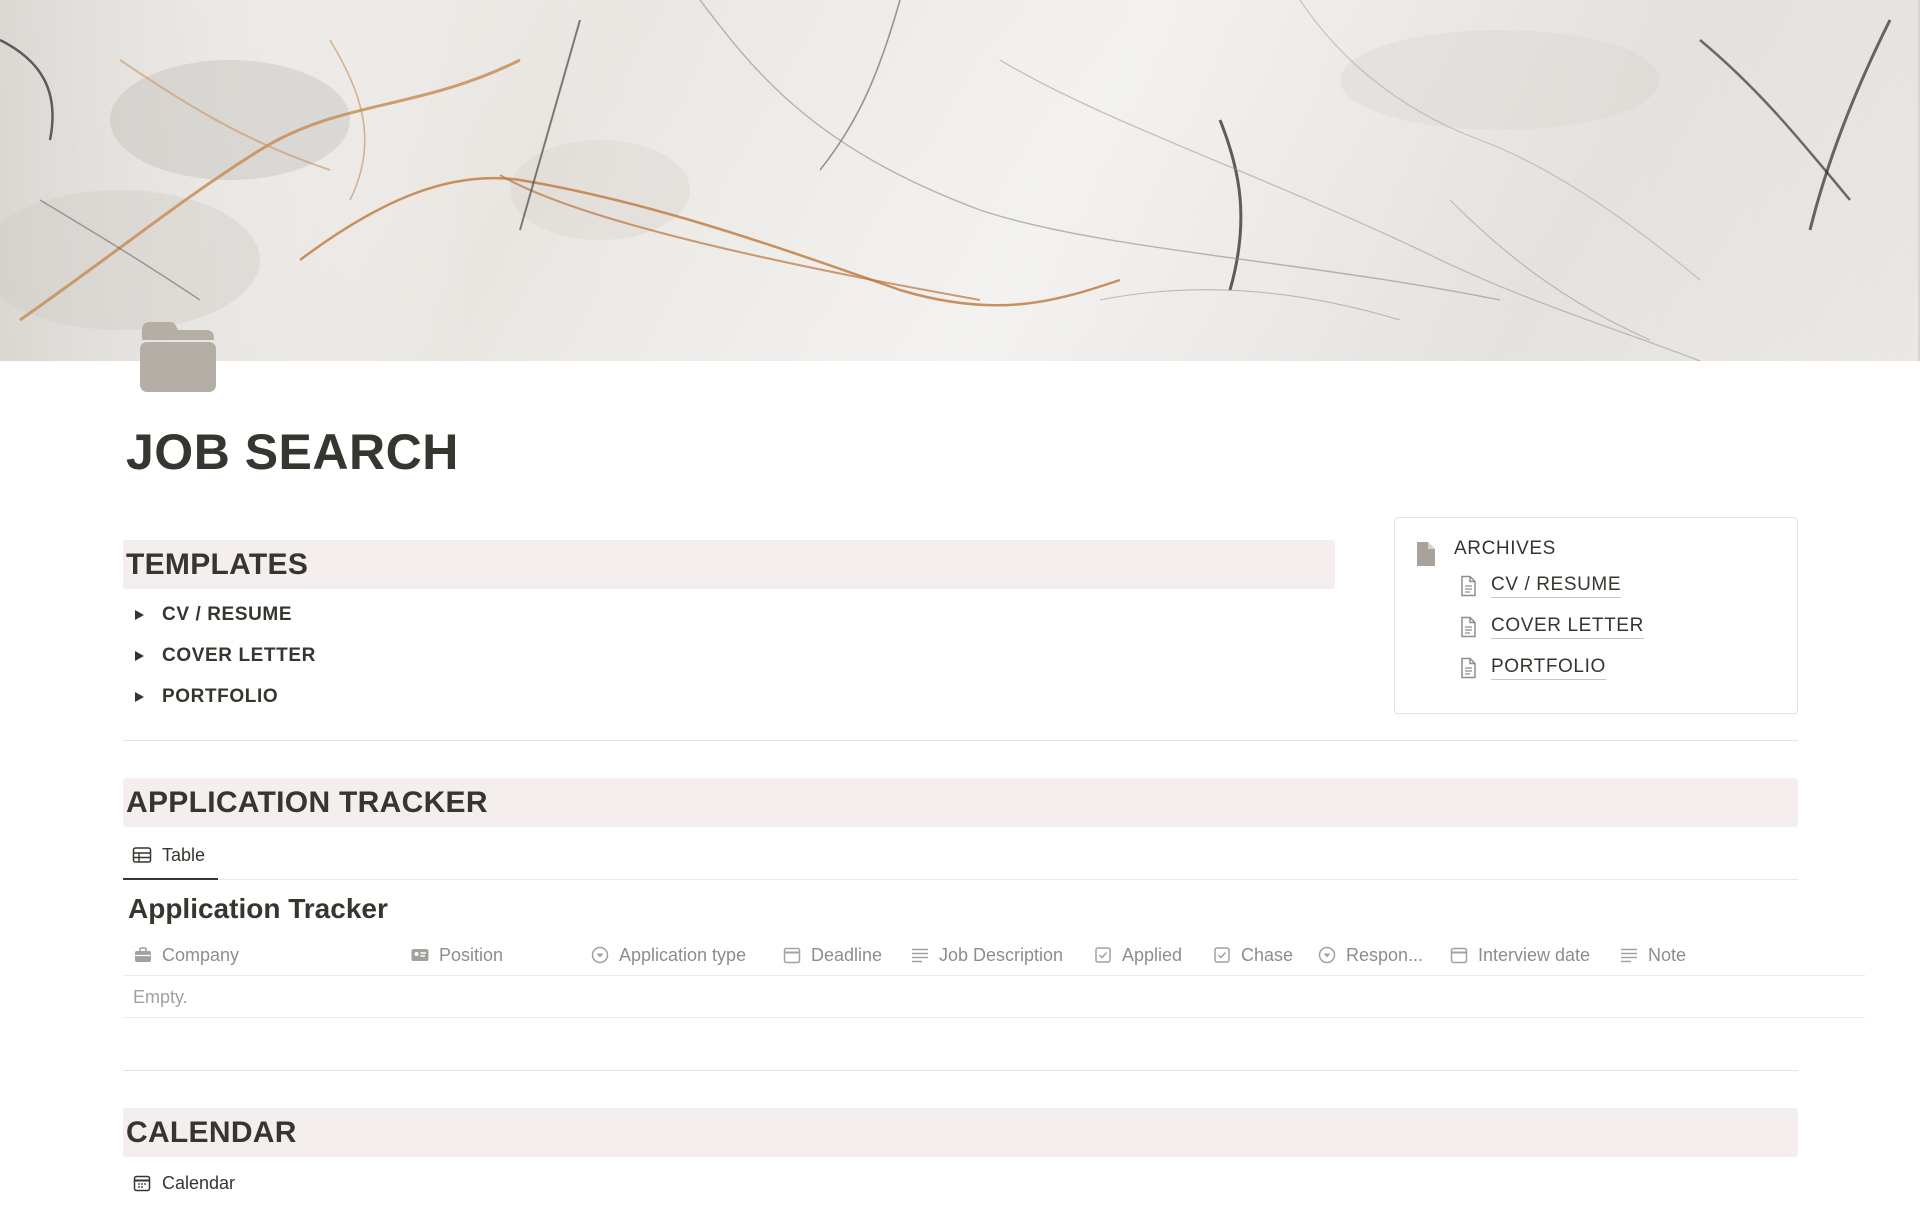 Image resolution: width=1920 pixels, height=1205 pixels. Describe the element at coordinates (201, 954) in the screenshot. I see `column-label: Company` at that location.